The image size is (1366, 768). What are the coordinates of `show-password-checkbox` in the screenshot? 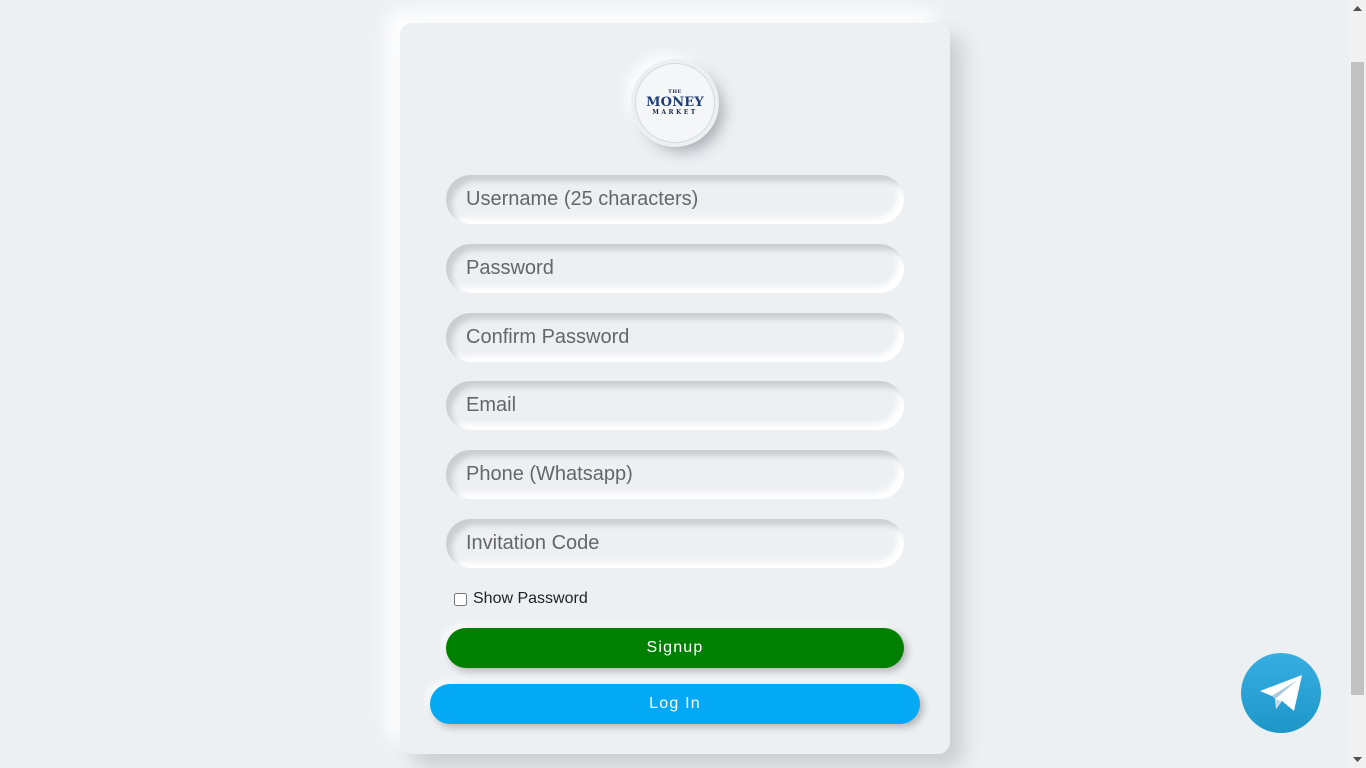 It's located at (460, 599).